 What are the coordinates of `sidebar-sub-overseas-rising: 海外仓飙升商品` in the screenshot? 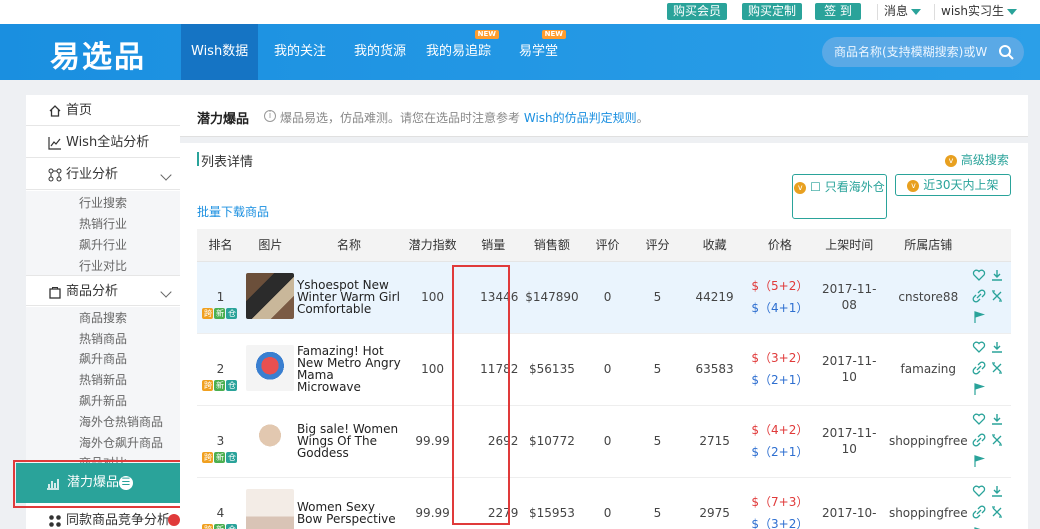 It's located at (121, 442).